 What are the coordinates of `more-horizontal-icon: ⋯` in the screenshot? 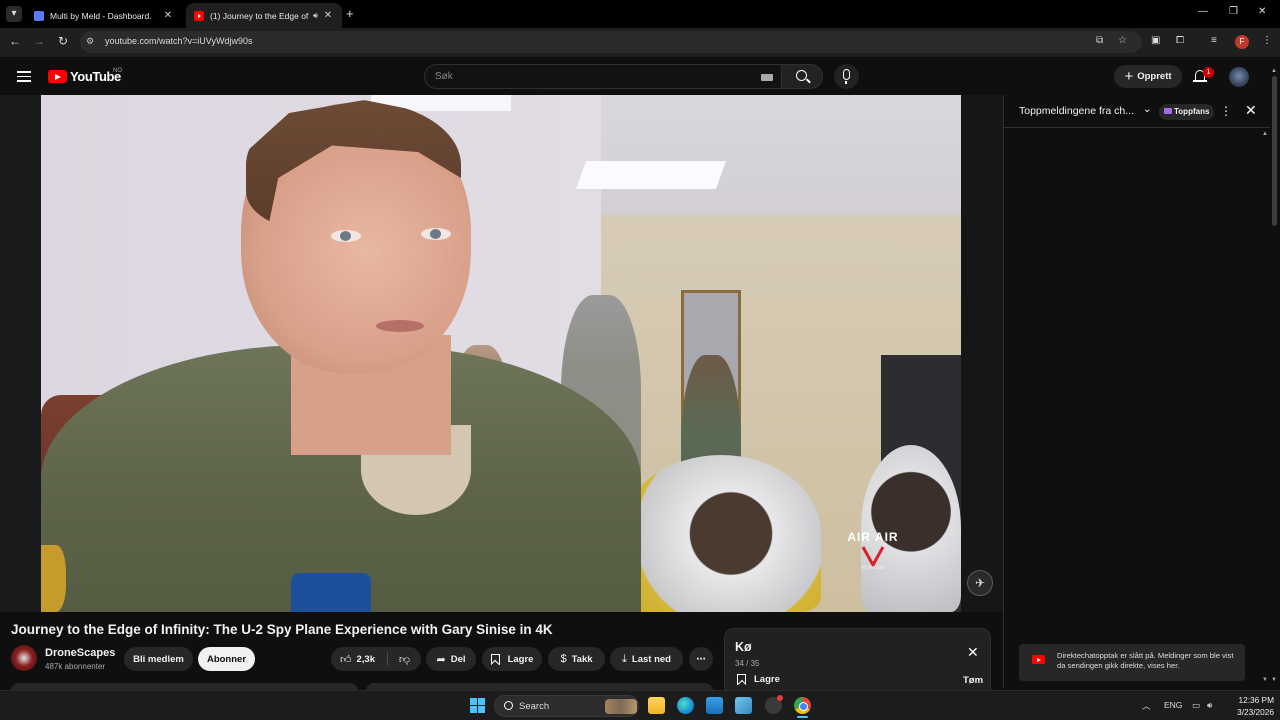 It's located at (701, 659).